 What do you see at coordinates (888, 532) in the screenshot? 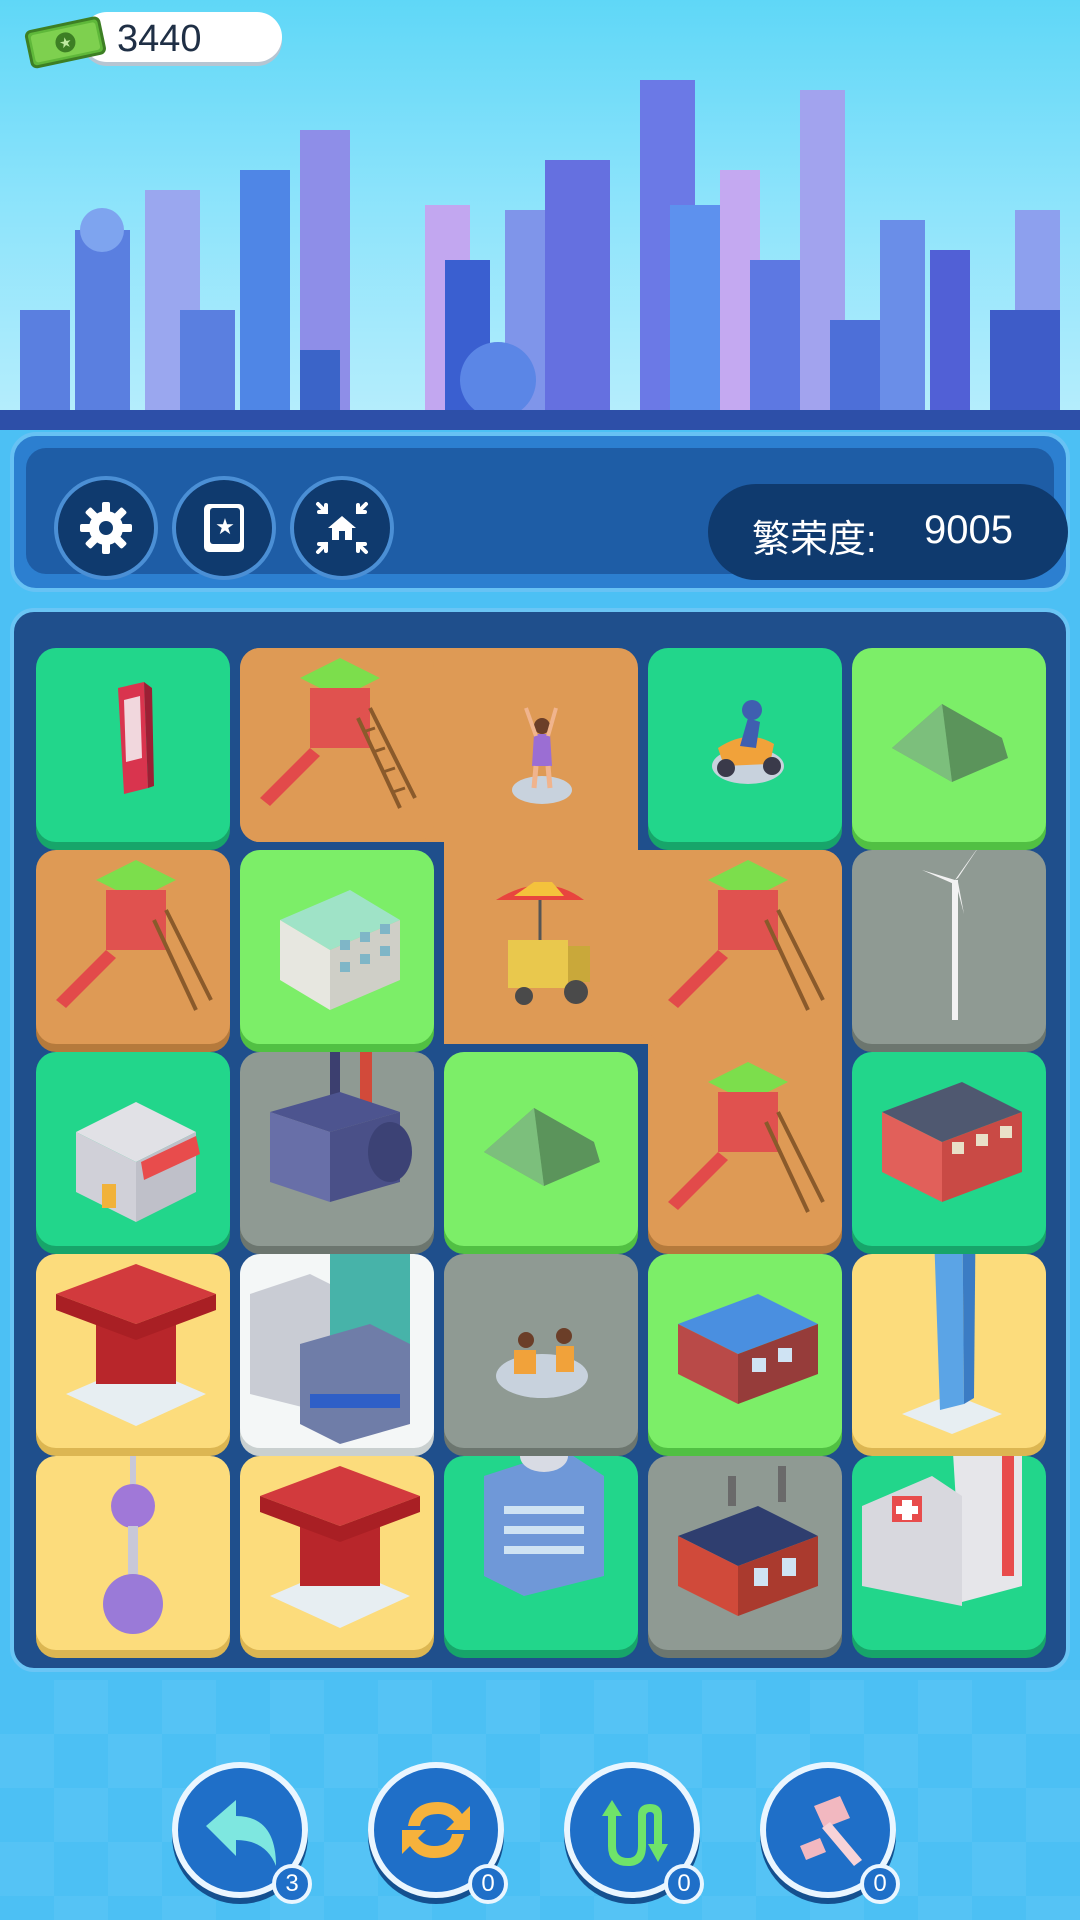
I see `prosperity-display: 繁荣度: 9005` at bounding box center [888, 532].